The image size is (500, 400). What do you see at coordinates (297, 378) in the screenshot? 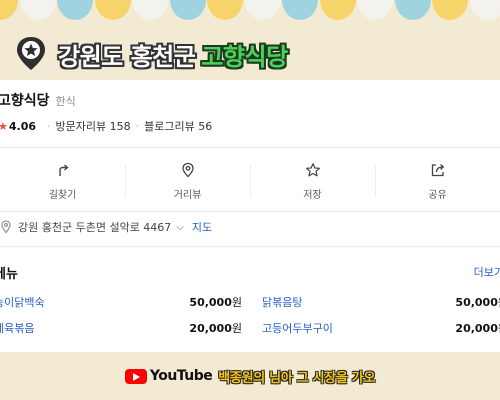
I see `caption-text: 백종원의 님아 그 시장을 가오` at bounding box center [297, 378].